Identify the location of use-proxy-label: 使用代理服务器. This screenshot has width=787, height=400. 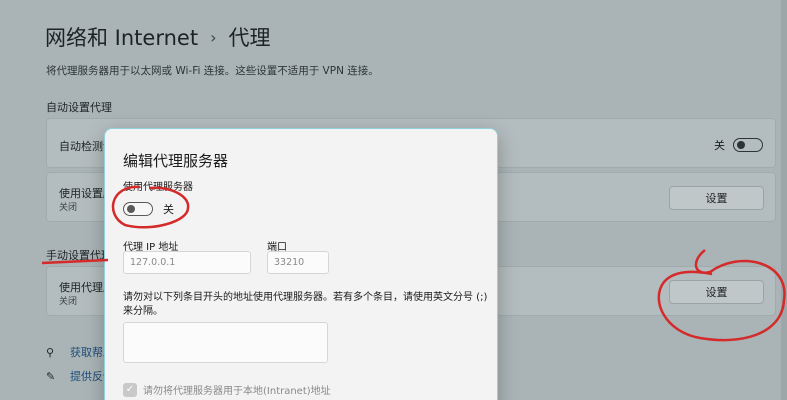
(158, 187).